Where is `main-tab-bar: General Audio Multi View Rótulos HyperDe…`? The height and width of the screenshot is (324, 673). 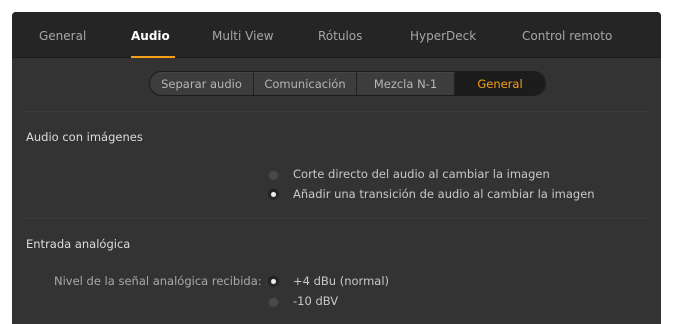
main-tab-bar: General Audio Multi View Rótulos HyperDe… is located at coordinates (336, 35).